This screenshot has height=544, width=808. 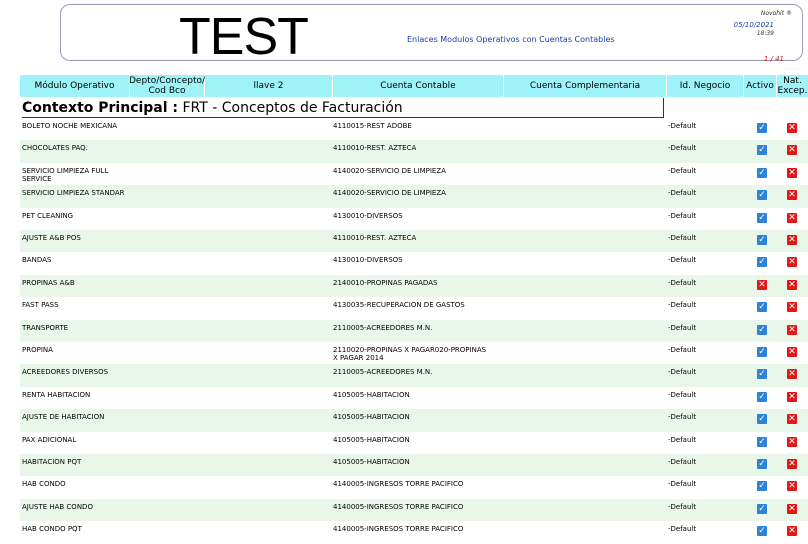 What do you see at coordinates (65, 372) in the screenshot?
I see `modulo-cell: ACREEDORES DIVERSOS` at bounding box center [65, 372].